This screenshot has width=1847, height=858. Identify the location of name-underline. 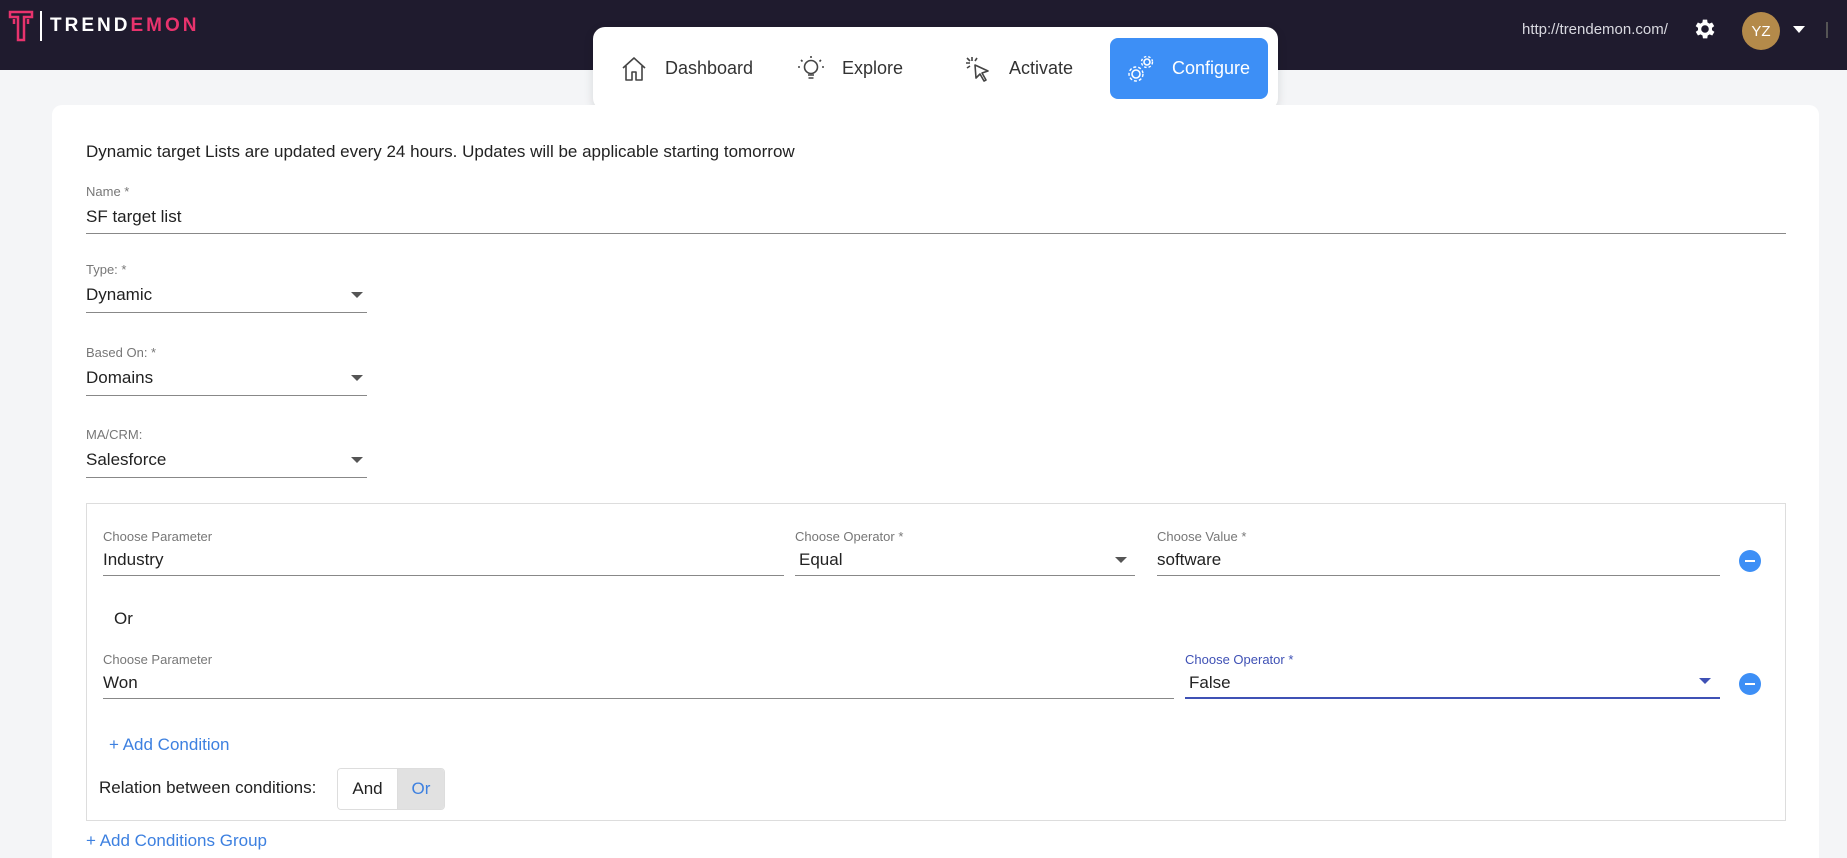
(936, 233).